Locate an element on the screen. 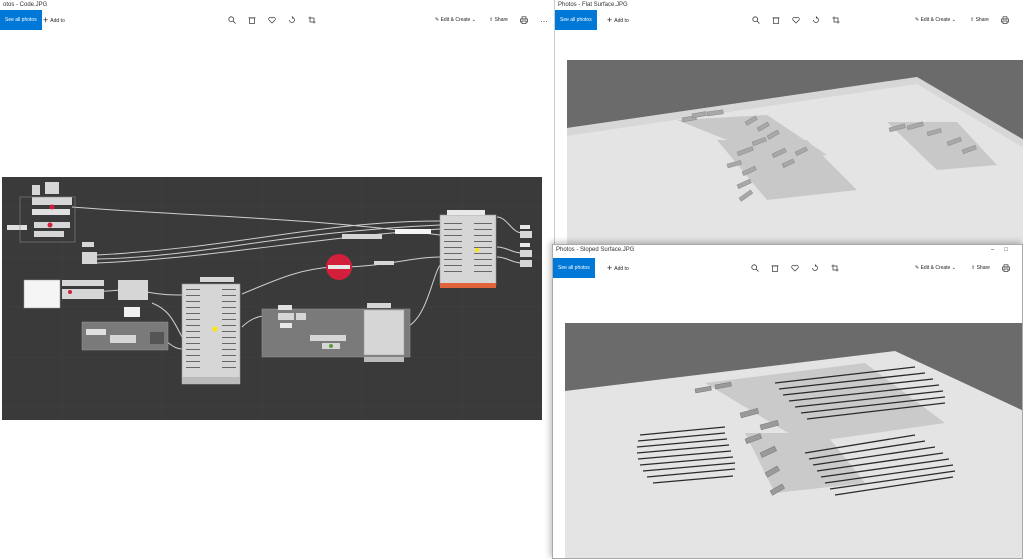  flat-surface-render-image is located at coordinates (795, 152).